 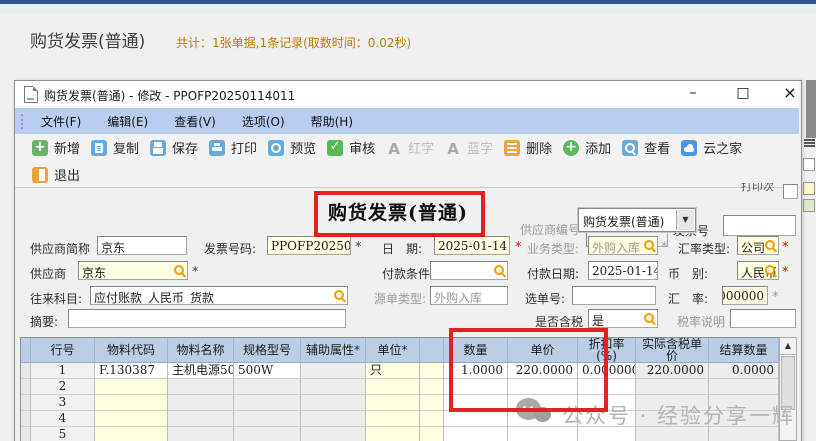 I want to click on select-no-field, so click(x=614, y=295).